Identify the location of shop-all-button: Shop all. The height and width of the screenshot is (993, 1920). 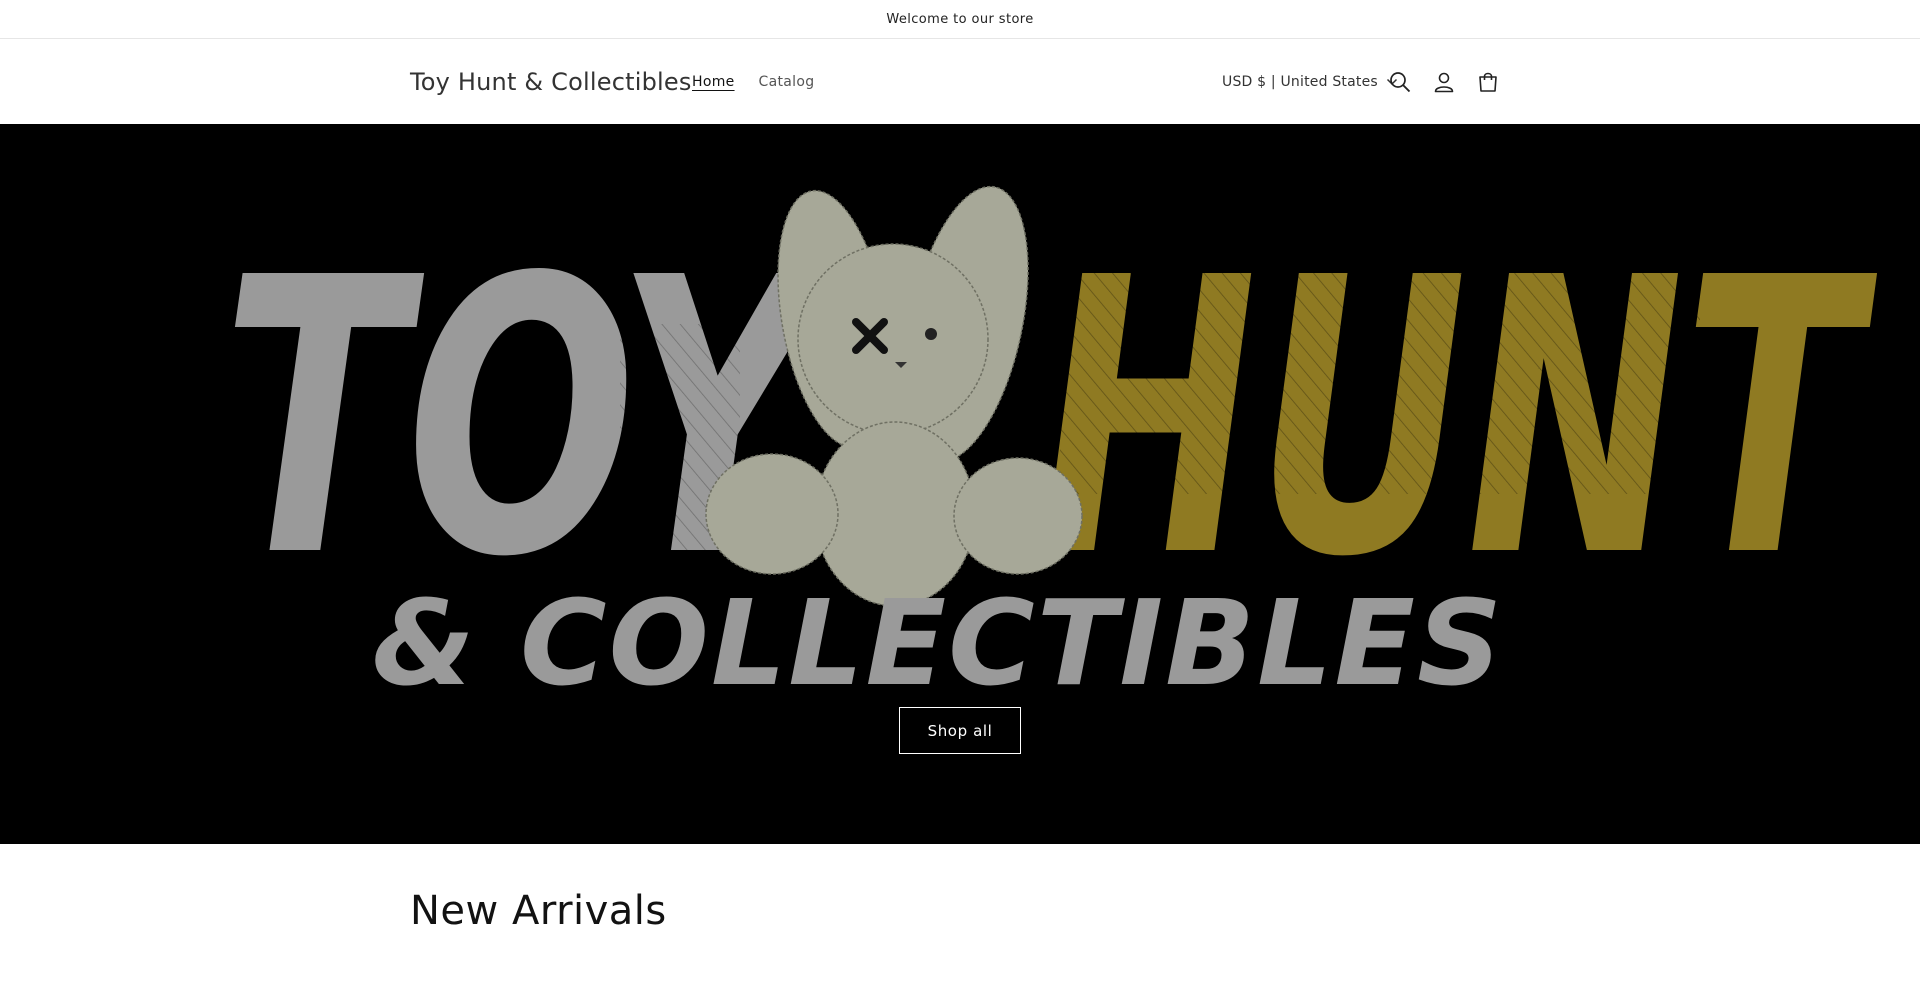
(960, 730).